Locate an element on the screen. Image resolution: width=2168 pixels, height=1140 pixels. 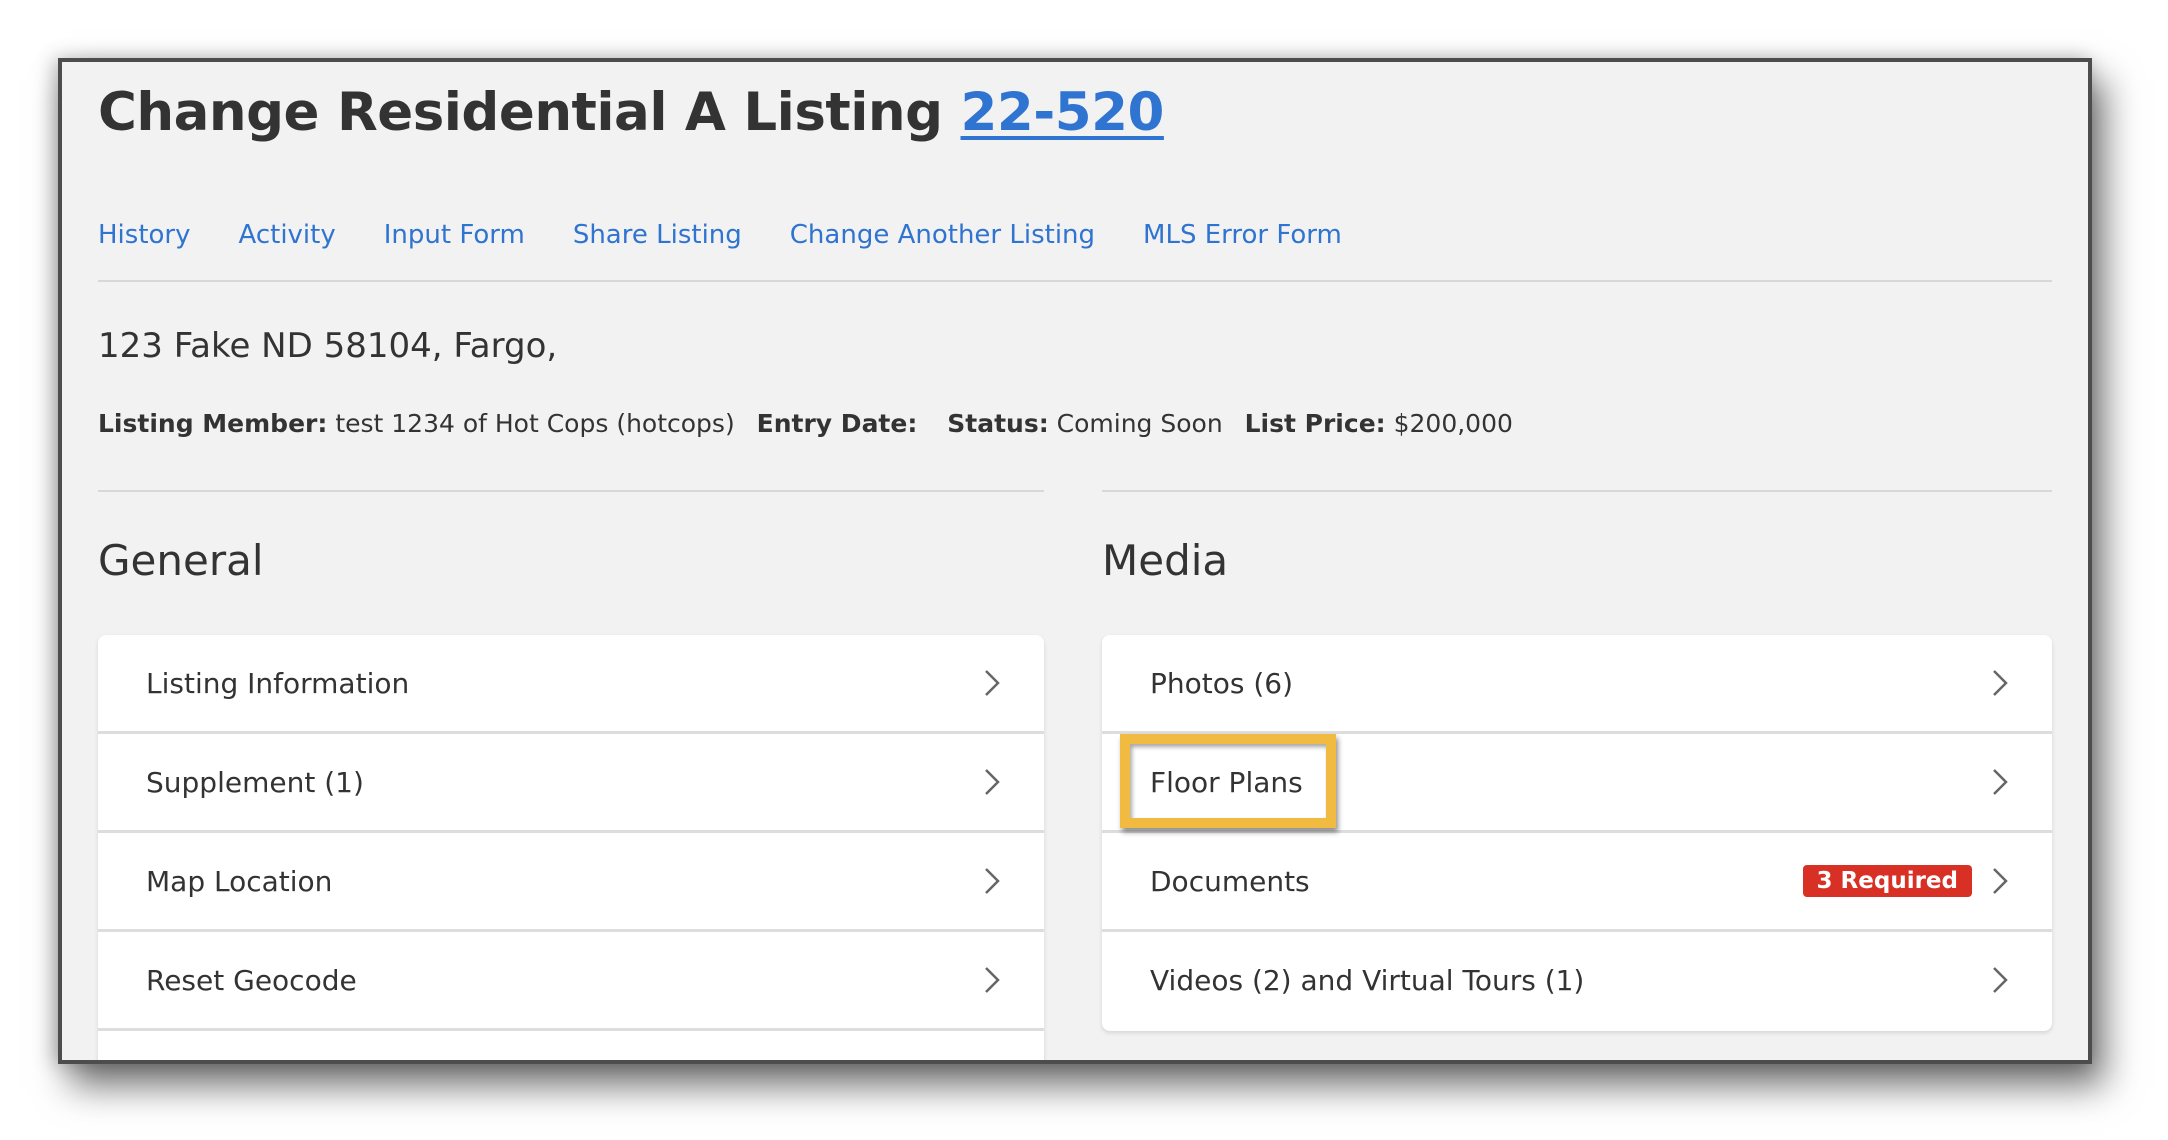
listing-address: 123 Fake ND 58104, Fargo, is located at coordinates (328, 346).